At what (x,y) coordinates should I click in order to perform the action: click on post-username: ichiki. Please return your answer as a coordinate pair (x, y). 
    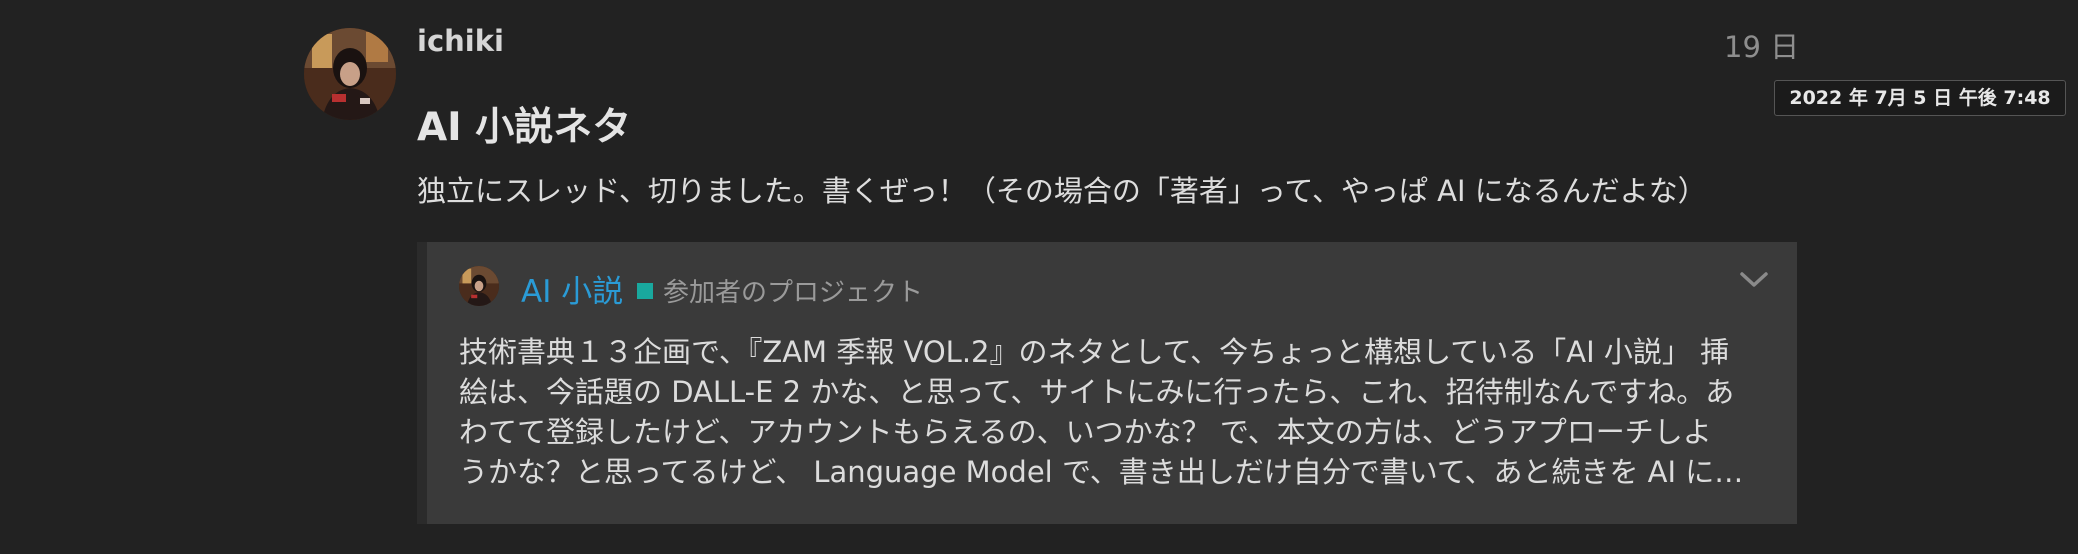
    Looking at the image, I should click on (460, 41).